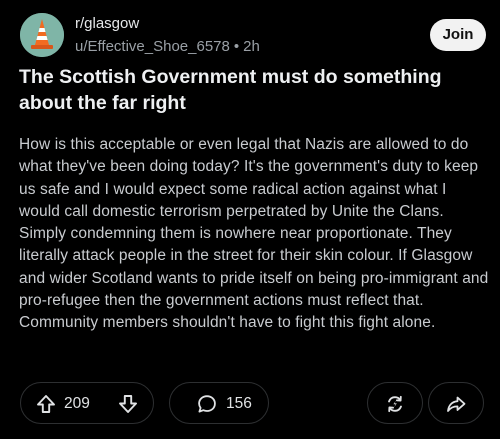  Describe the element at coordinates (167, 35) in the screenshot. I see `post-meta: r/glasgow u/Effective_Shoe_6578 • 2h` at that location.